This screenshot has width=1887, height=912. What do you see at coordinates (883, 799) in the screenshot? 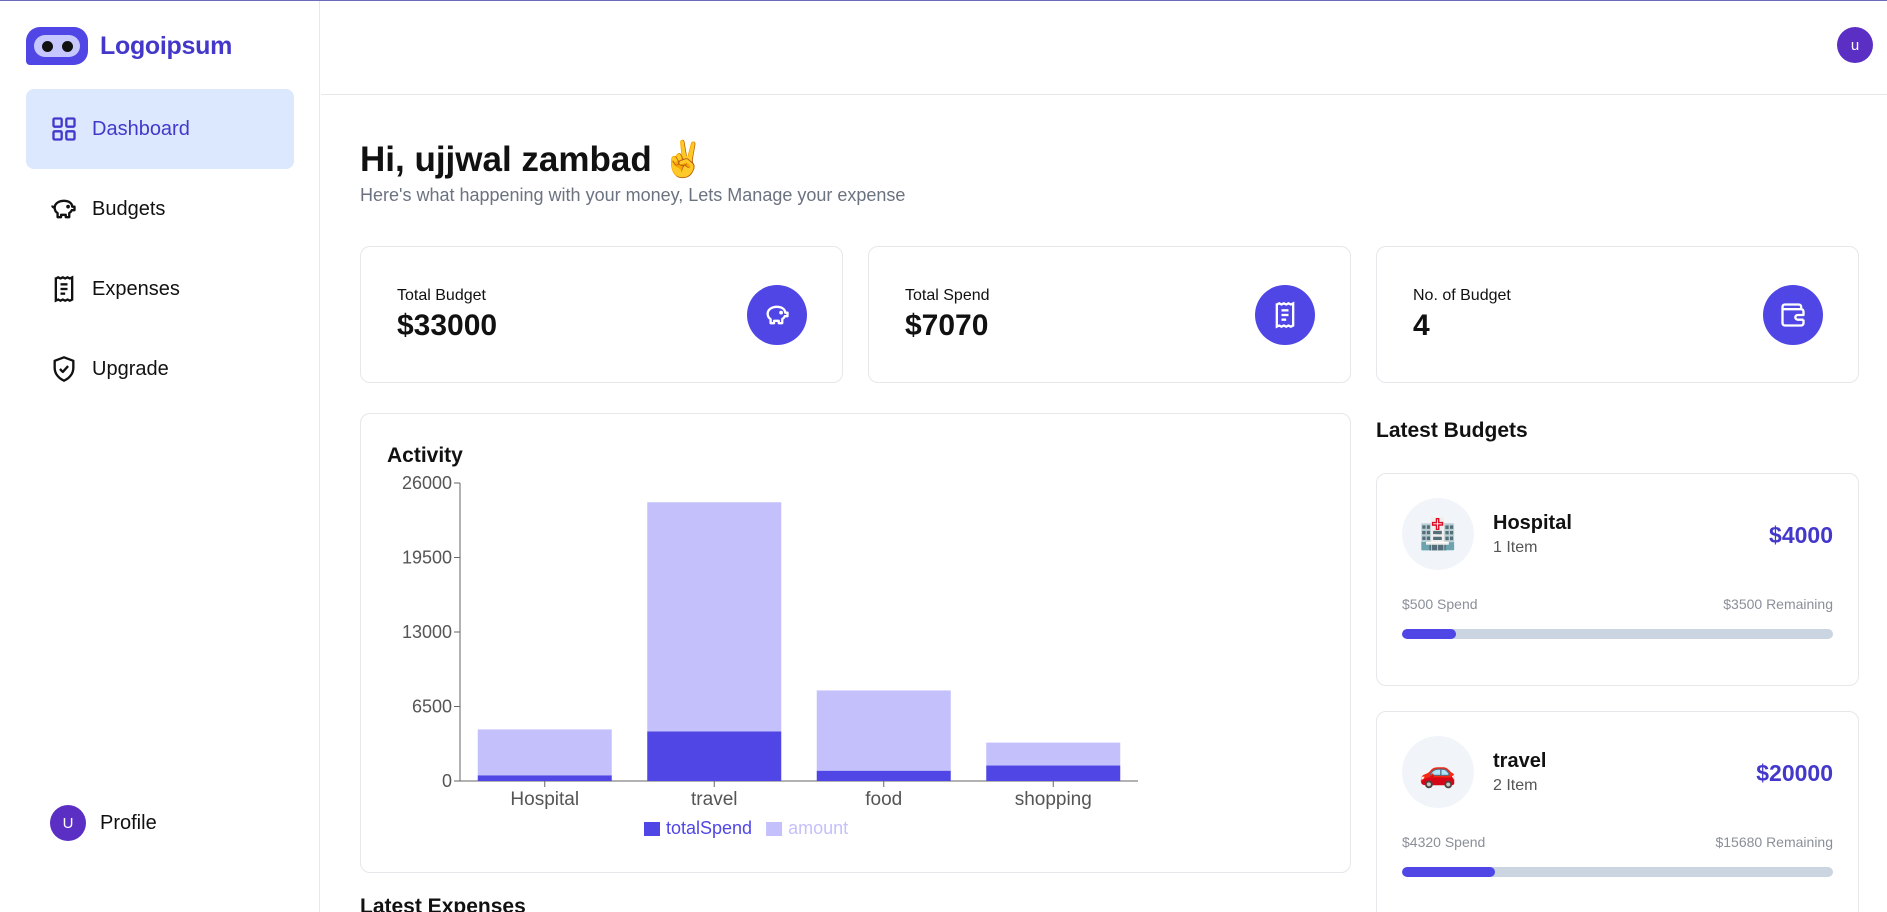
I see `x-tick-label: food` at bounding box center [883, 799].